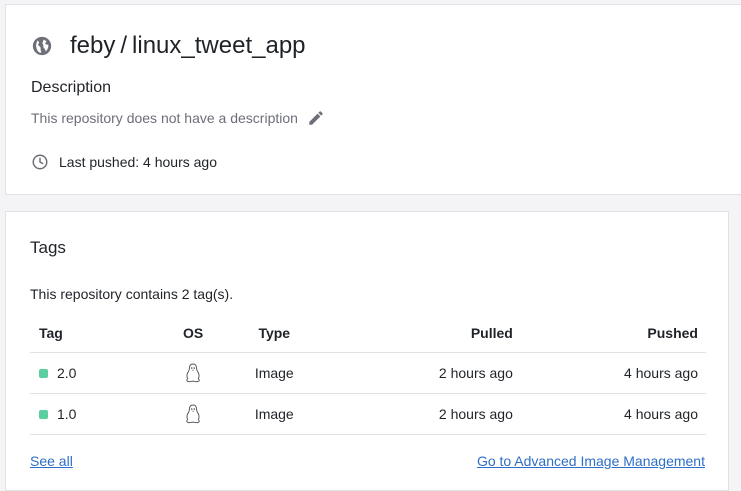 This screenshot has width=741, height=491. Describe the element at coordinates (274, 333) in the screenshot. I see `column-header-type: Type` at that location.